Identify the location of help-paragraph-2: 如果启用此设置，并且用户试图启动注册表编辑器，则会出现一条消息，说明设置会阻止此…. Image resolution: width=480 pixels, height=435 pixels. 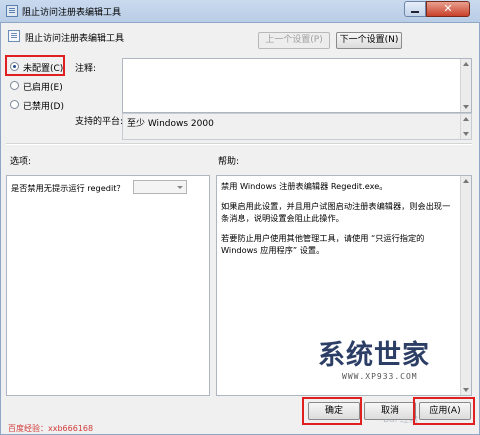
(336, 212).